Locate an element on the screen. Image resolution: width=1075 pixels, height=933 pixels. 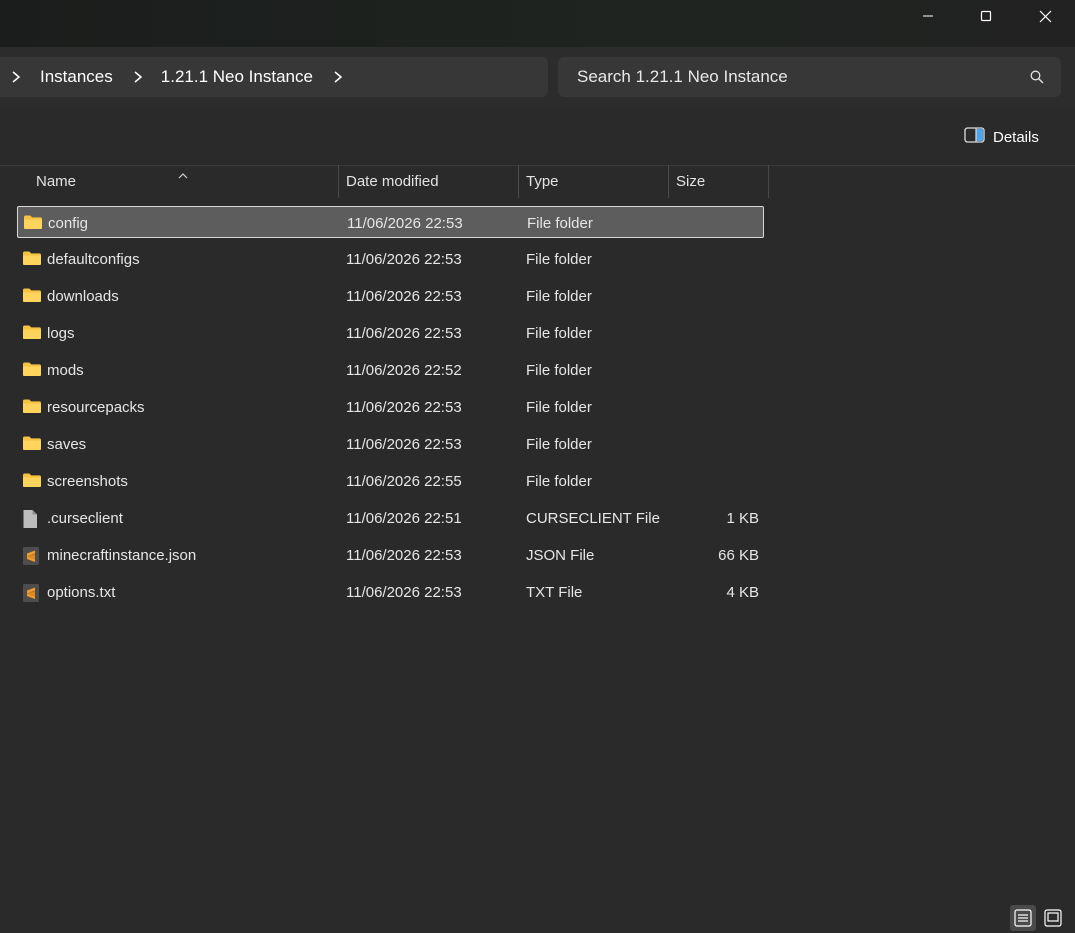
file-name: downloads is located at coordinates (83, 296).